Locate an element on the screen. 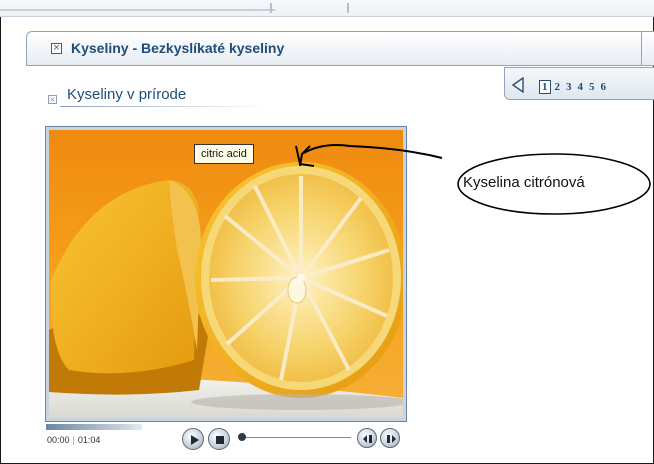  image-tooltip: citric acid is located at coordinates (224, 154).